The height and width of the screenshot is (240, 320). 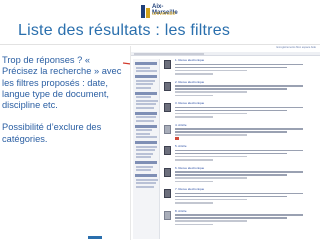 What do you see at coordinates (164, 14) in the screenshot?
I see `logo-subtitle: université` at bounding box center [164, 14].